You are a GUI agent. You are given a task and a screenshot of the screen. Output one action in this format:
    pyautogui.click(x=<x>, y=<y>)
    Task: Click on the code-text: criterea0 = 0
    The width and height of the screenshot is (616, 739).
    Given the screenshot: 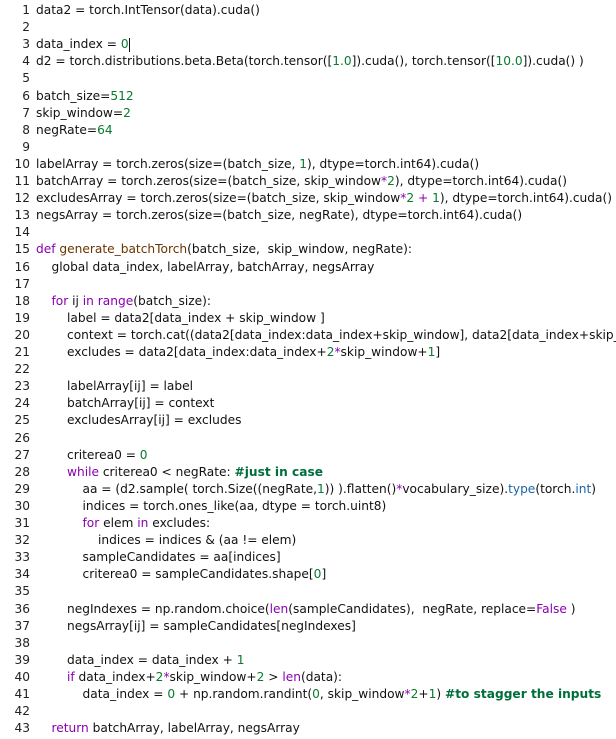 What is the action you would take?
    pyautogui.click(x=89, y=455)
    